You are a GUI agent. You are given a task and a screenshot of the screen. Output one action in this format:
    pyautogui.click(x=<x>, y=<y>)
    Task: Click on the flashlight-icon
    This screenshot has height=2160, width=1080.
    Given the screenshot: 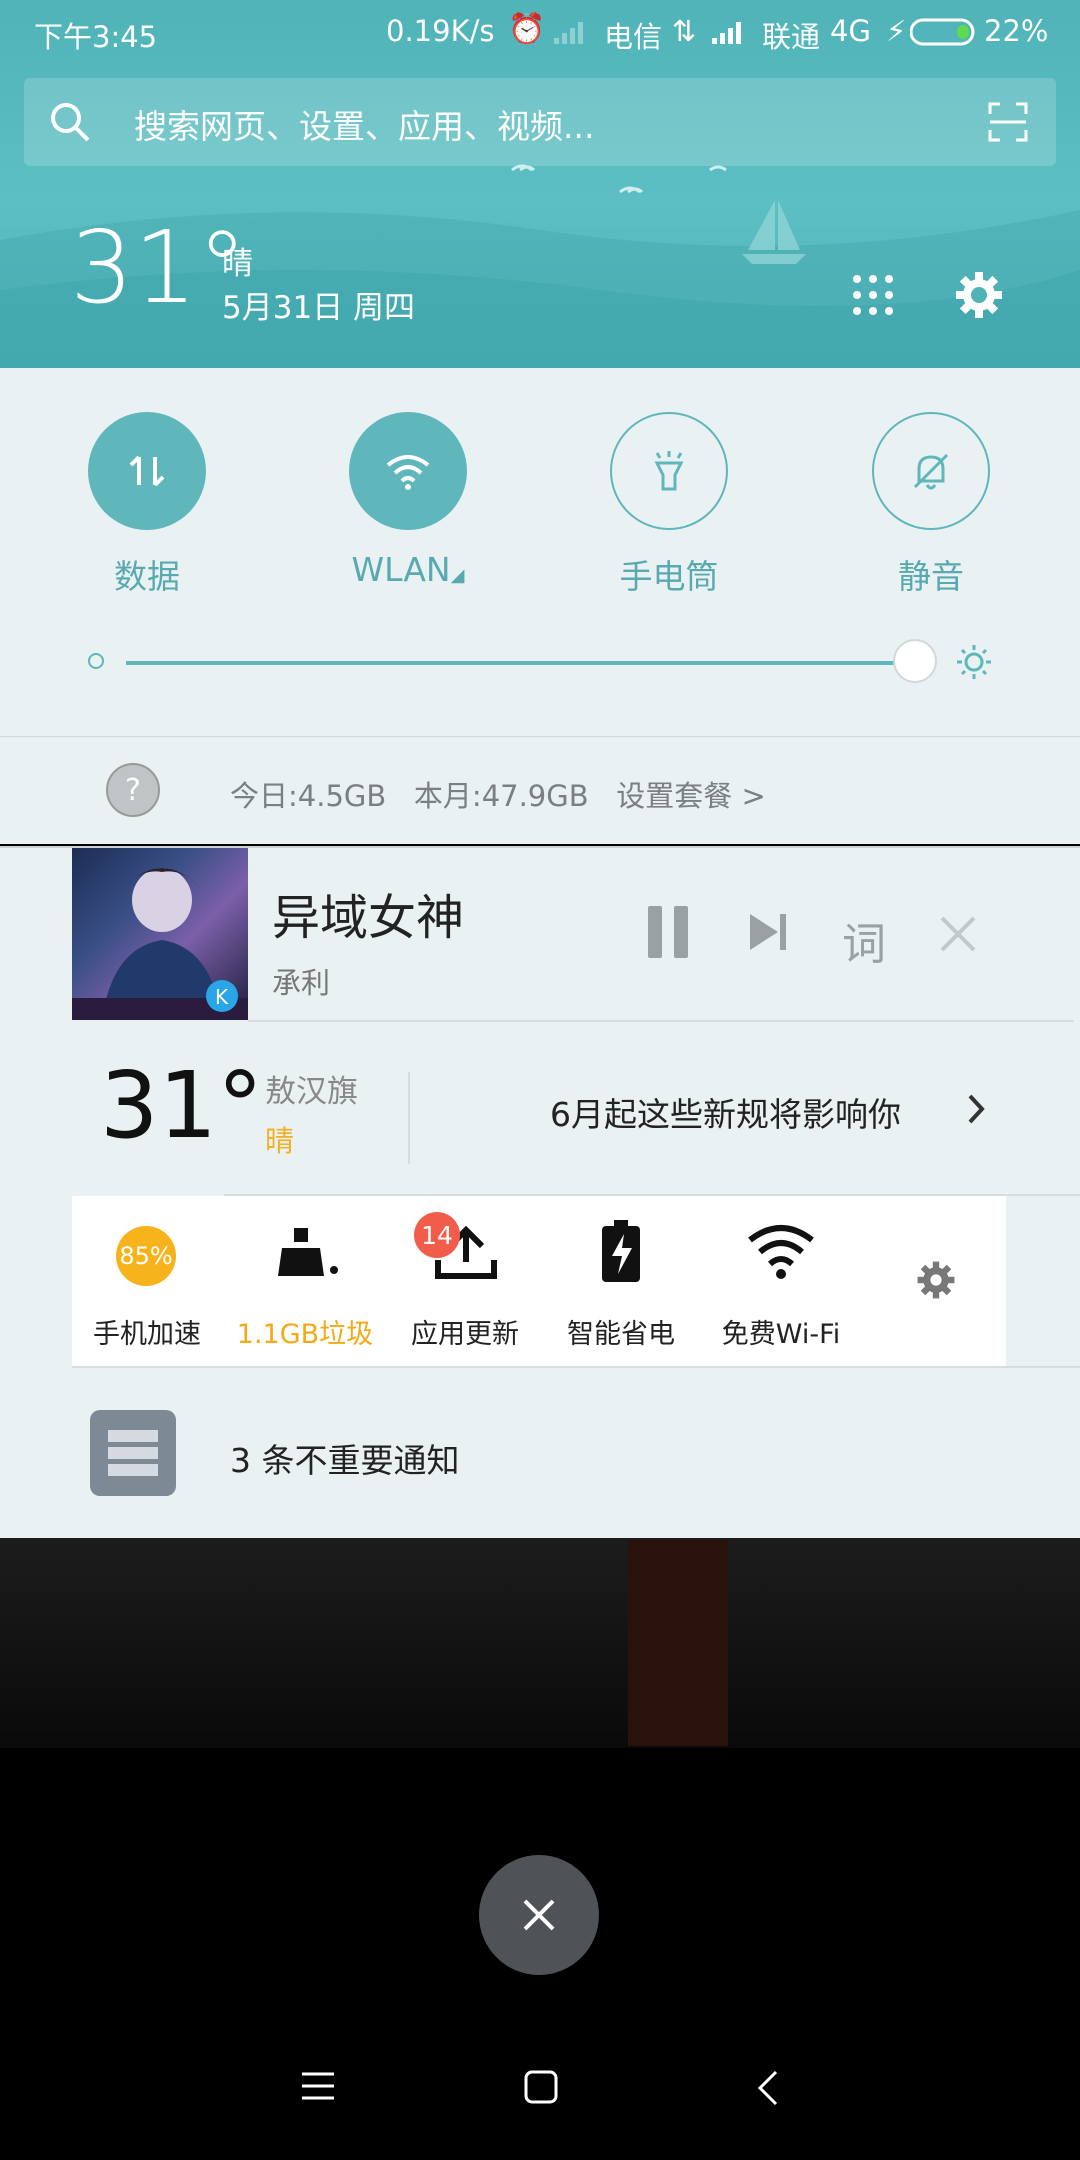 What is the action you would take?
    pyautogui.click(x=669, y=471)
    